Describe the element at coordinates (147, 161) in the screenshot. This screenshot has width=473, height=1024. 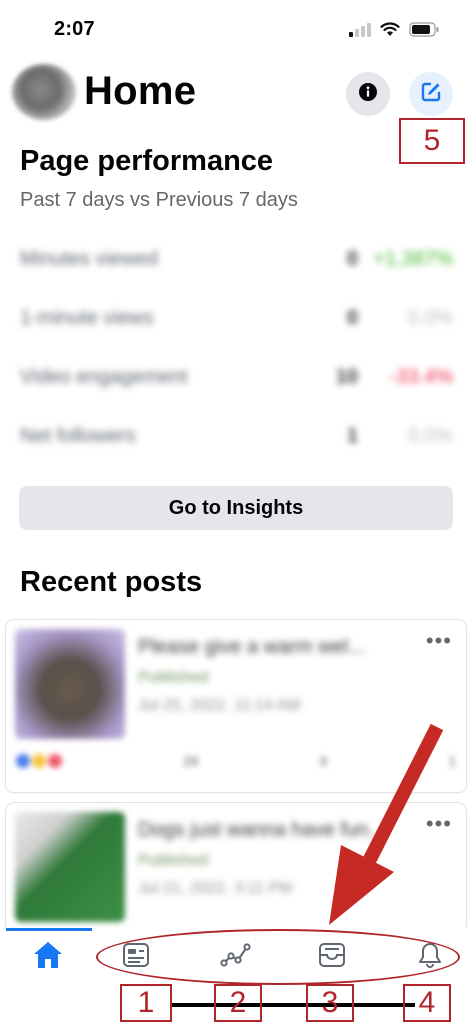
I see `page-performance-title: Page performance` at that location.